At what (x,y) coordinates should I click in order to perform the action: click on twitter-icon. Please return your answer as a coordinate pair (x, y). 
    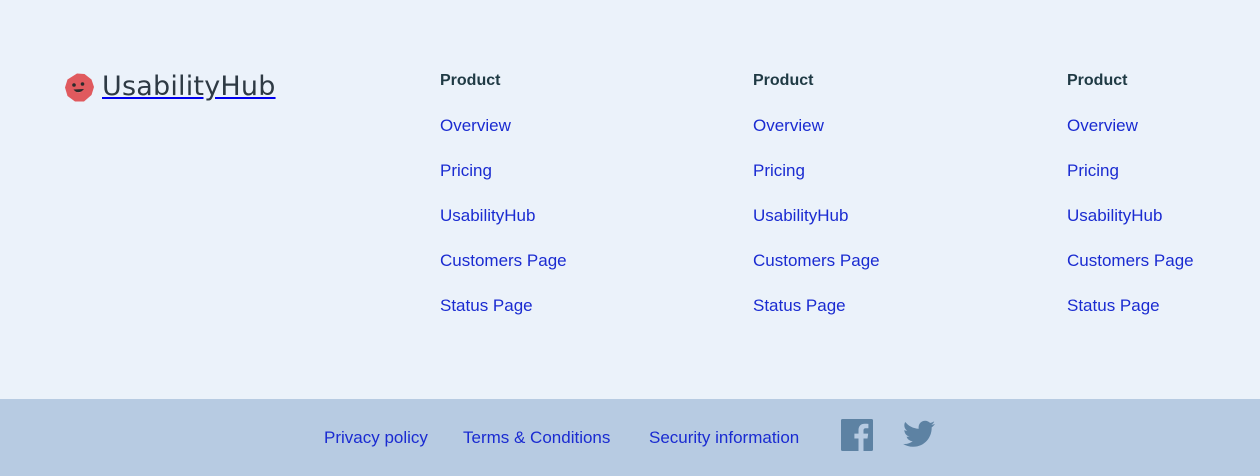
    Looking at the image, I should click on (919, 433).